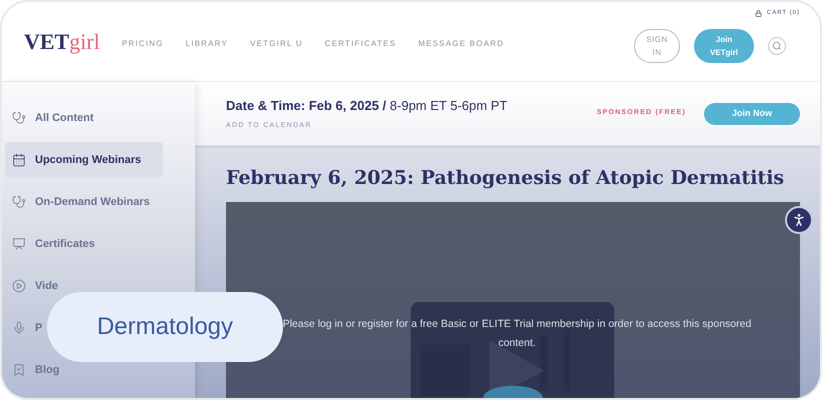 Image resolution: width=822 pixels, height=400 pixels. I want to click on sidebar-item: Upcoming Webinars, so click(84, 160).